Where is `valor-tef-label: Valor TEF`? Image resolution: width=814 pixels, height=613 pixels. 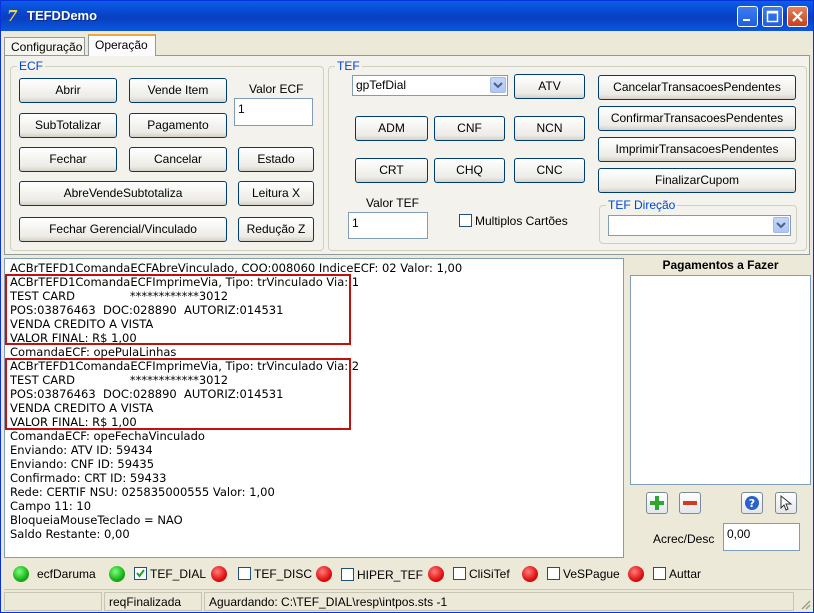
valor-tef-label: Valor TEF is located at coordinates (392, 203).